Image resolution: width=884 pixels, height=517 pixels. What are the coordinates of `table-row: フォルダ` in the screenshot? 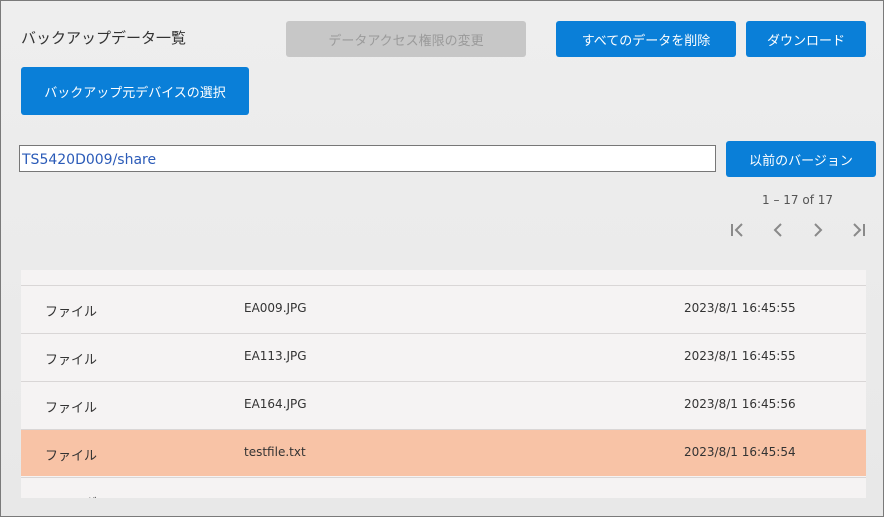 It's located at (443, 487).